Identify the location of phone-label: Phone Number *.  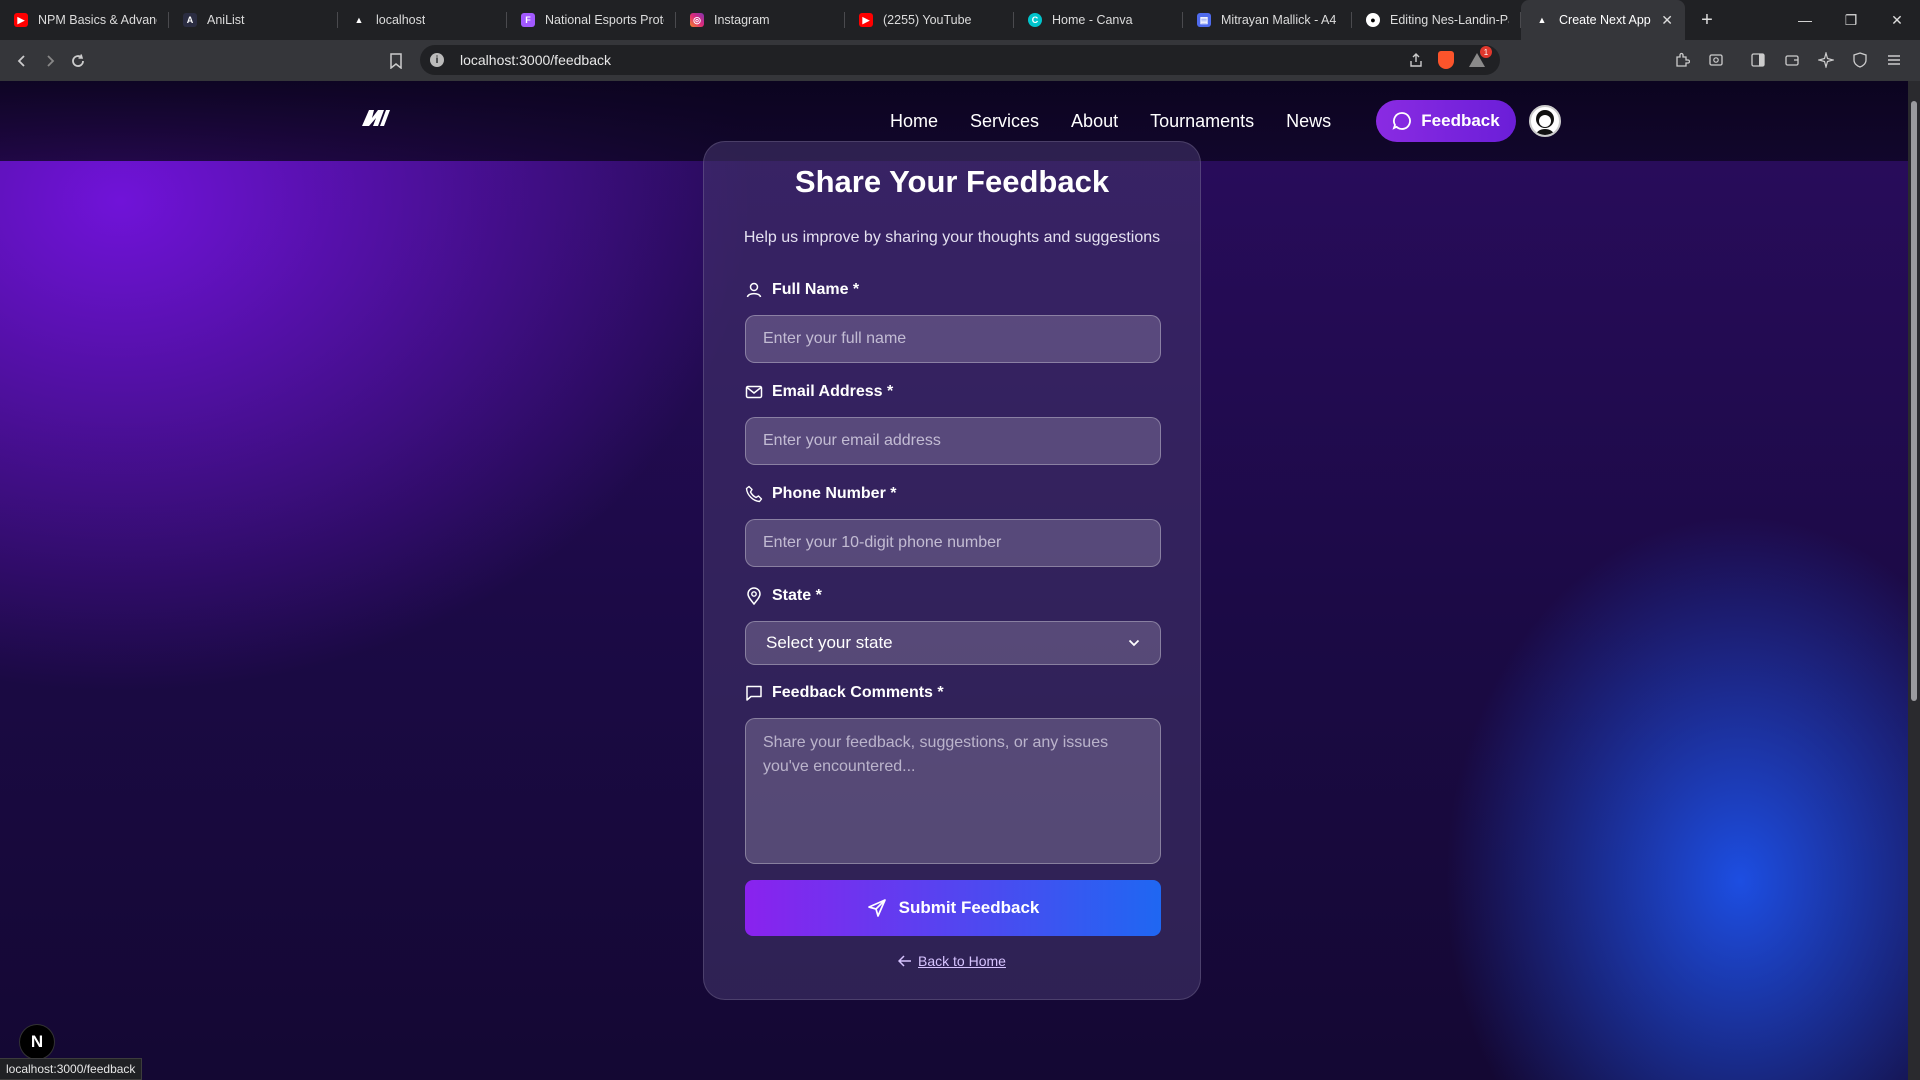
(834, 493).